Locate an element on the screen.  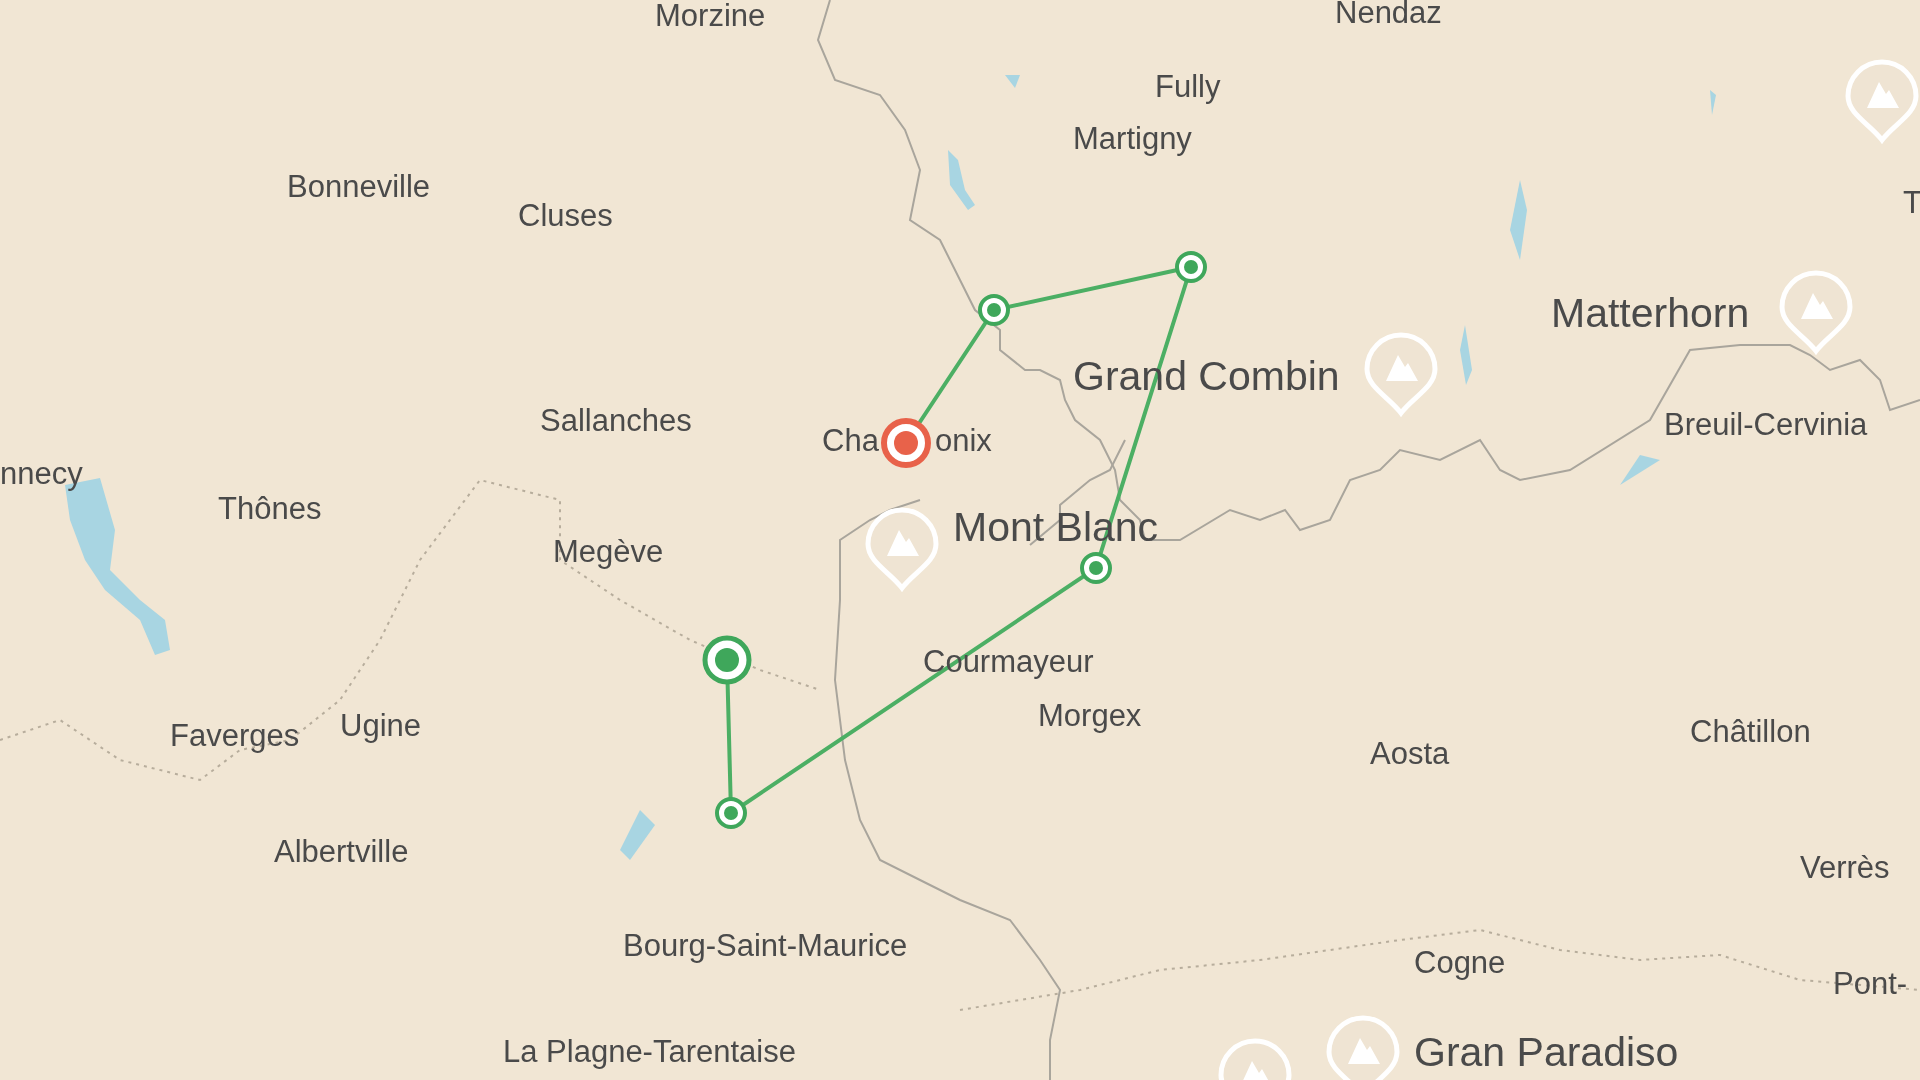
end-marker is located at coordinates (906, 443).